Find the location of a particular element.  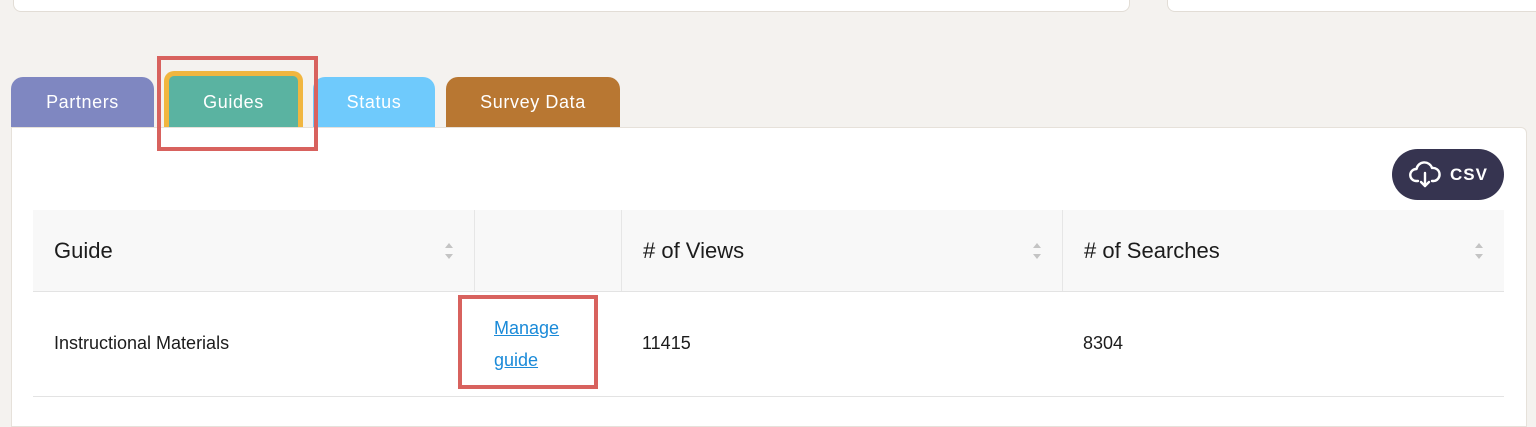

searches-cell: 8304 is located at coordinates (1103, 343).